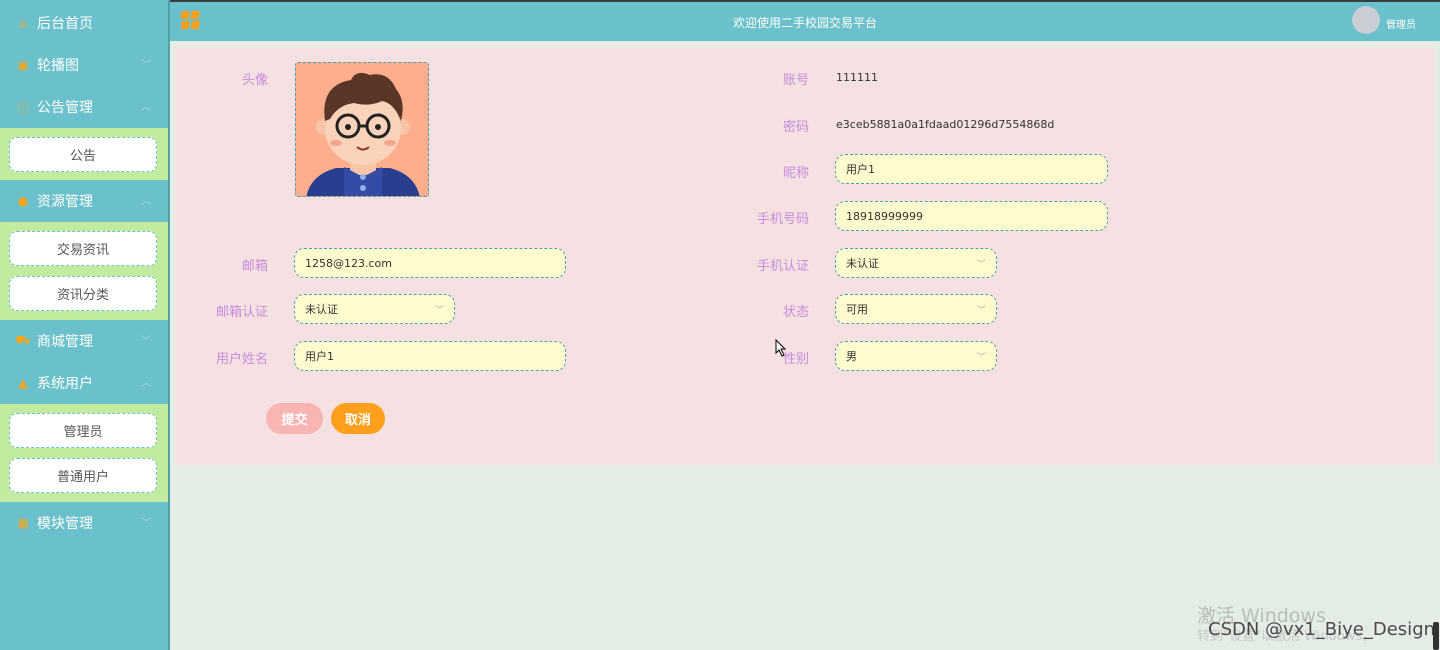 This screenshot has width=1440, height=650. I want to click on cancel-button: 取消, so click(358, 418).